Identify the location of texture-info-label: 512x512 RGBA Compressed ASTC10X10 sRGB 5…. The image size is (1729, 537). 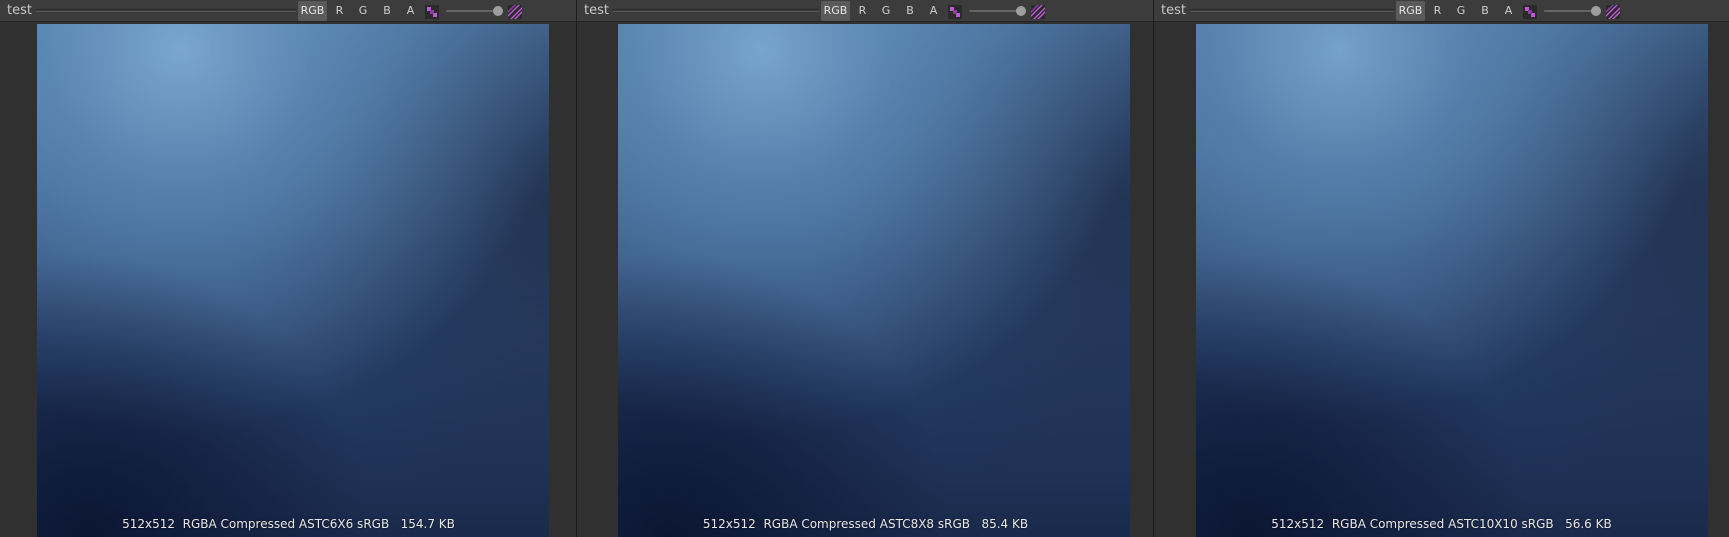
(1441, 524).